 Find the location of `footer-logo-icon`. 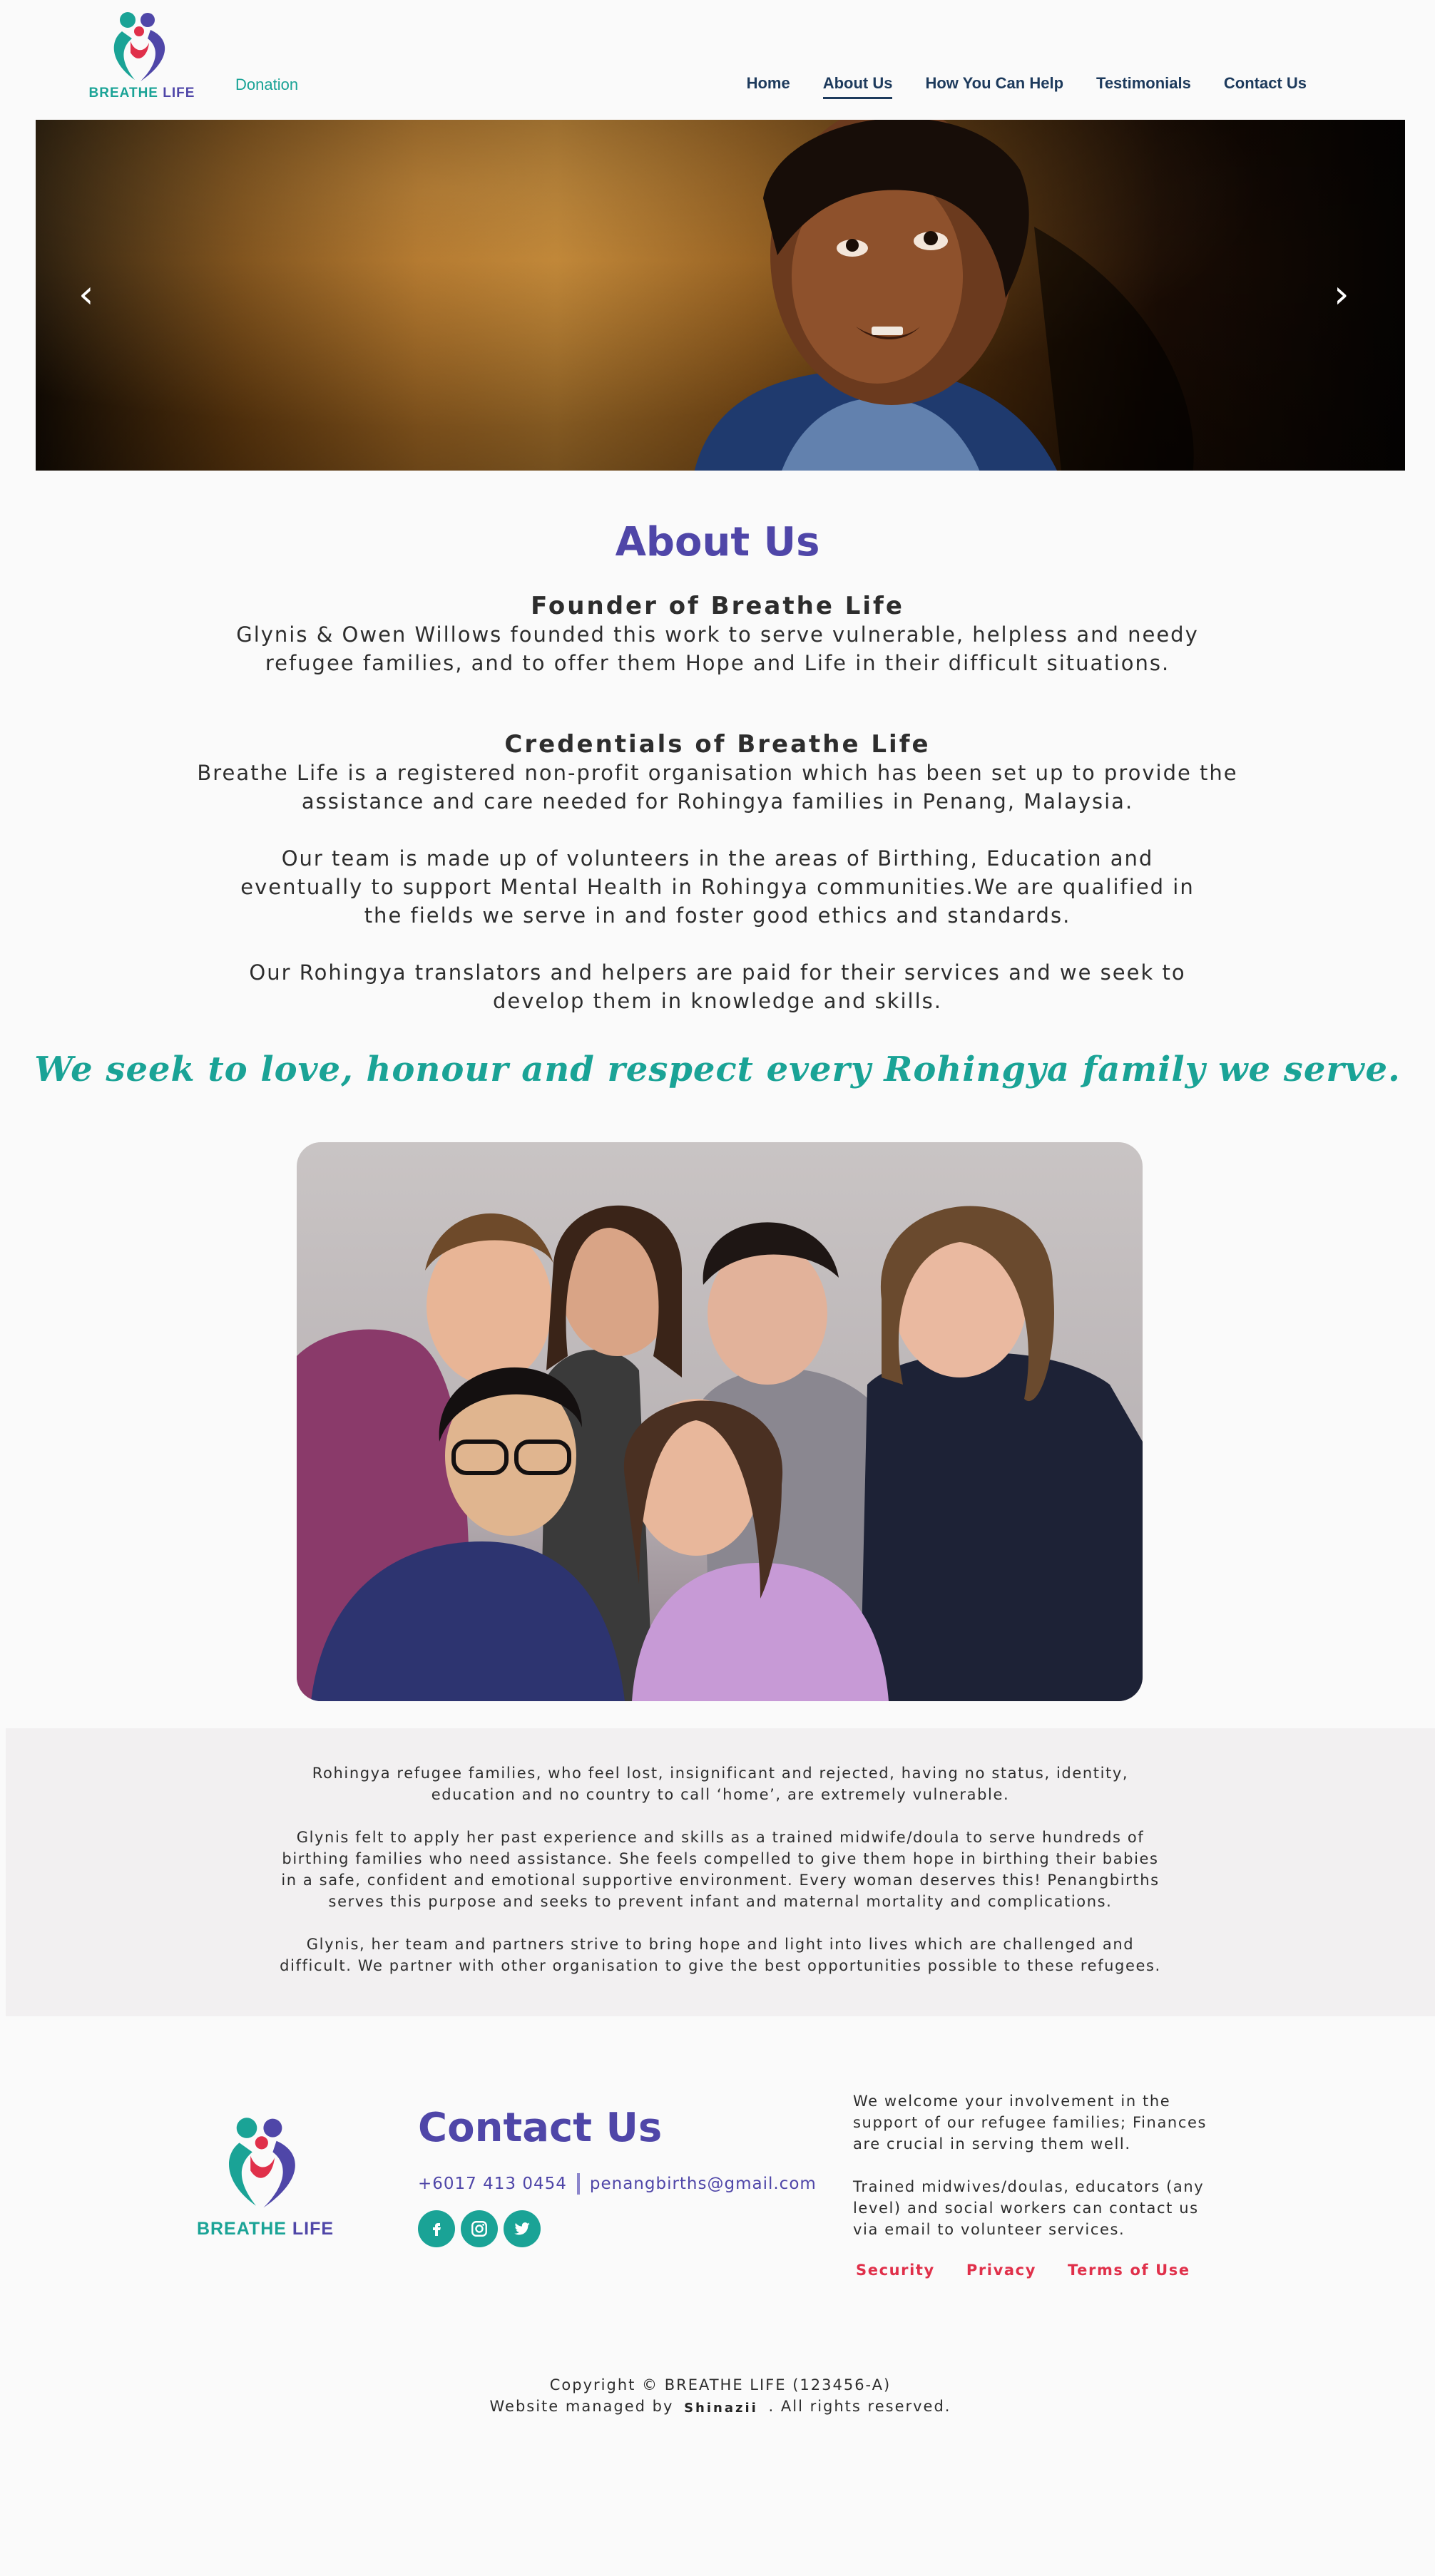

footer-logo-icon is located at coordinates (261, 2163).